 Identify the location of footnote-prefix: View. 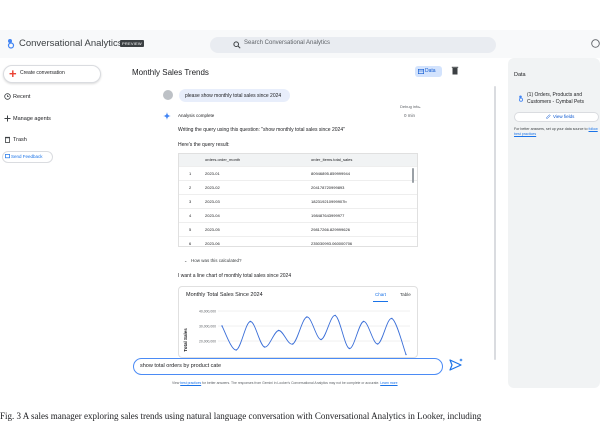
(176, 383).